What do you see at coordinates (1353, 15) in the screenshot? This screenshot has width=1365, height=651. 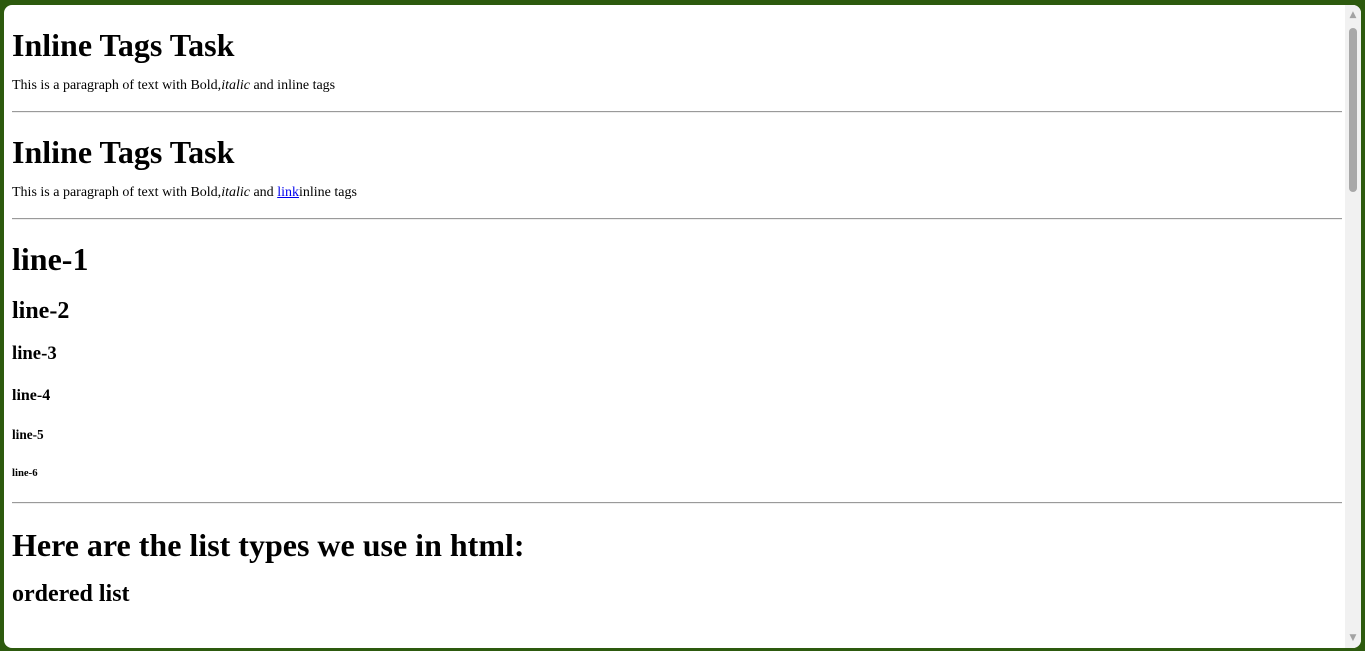 I see `scroll-up-arrow-icon: ▲` at bounding box center [1353, 15].